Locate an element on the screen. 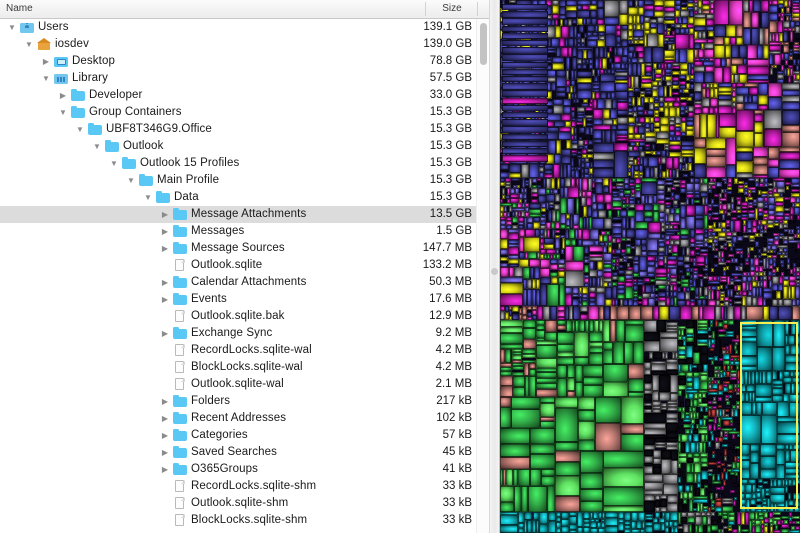  tree-row: ▼ UBF8T346G9.Office 15.3 GB is located at coordinates (244, 129).